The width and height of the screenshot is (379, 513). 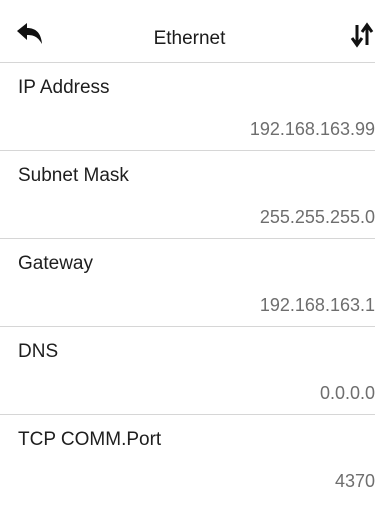 What do you see at coordinates (317, 217) in the screenshot?
I see `setting-value: 255.255.255.0` at bounding box center [317, 217].